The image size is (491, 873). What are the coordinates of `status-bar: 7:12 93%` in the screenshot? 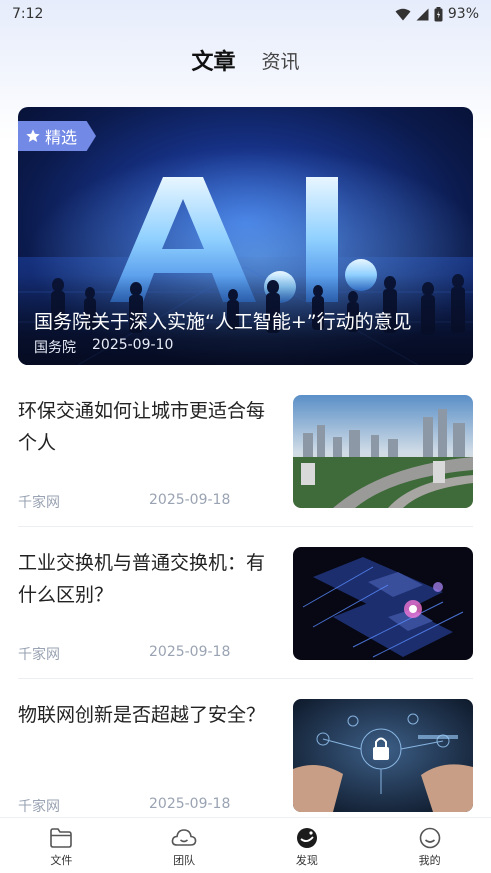 It's located at (245, 14).